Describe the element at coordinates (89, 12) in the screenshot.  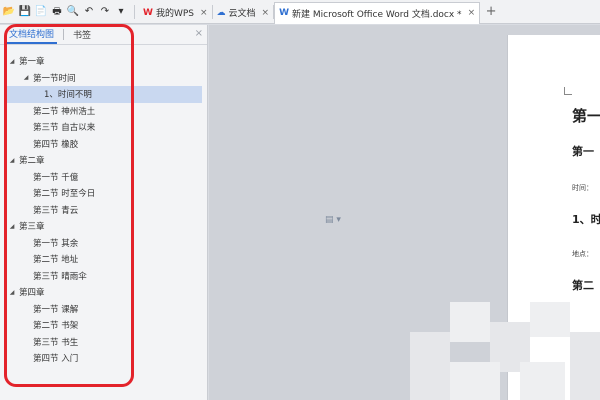
I see `undo-icon: ↶` at that location.